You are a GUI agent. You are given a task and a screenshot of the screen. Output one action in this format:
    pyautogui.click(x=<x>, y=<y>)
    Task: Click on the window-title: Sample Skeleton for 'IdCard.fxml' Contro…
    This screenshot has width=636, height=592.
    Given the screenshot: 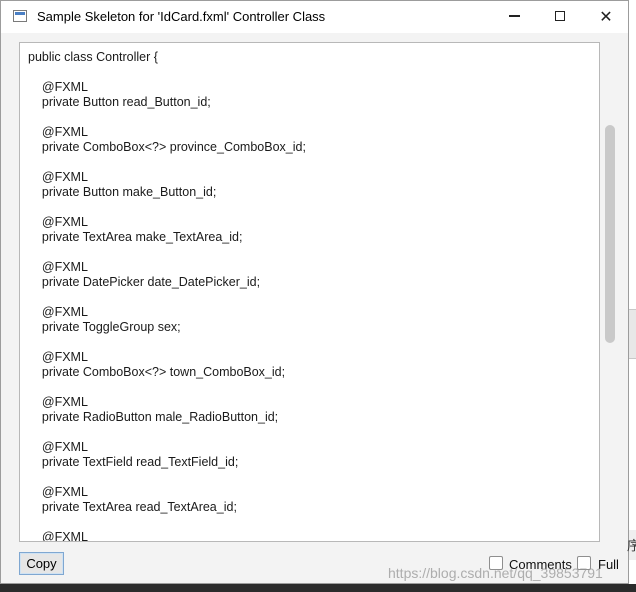 What is the action you would take?
    pyautogui.click(x=181, y=16)
    